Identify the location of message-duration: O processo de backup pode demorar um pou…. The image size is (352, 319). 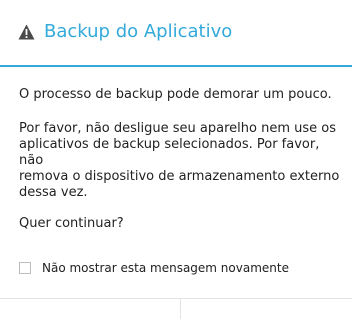
(175, 94).